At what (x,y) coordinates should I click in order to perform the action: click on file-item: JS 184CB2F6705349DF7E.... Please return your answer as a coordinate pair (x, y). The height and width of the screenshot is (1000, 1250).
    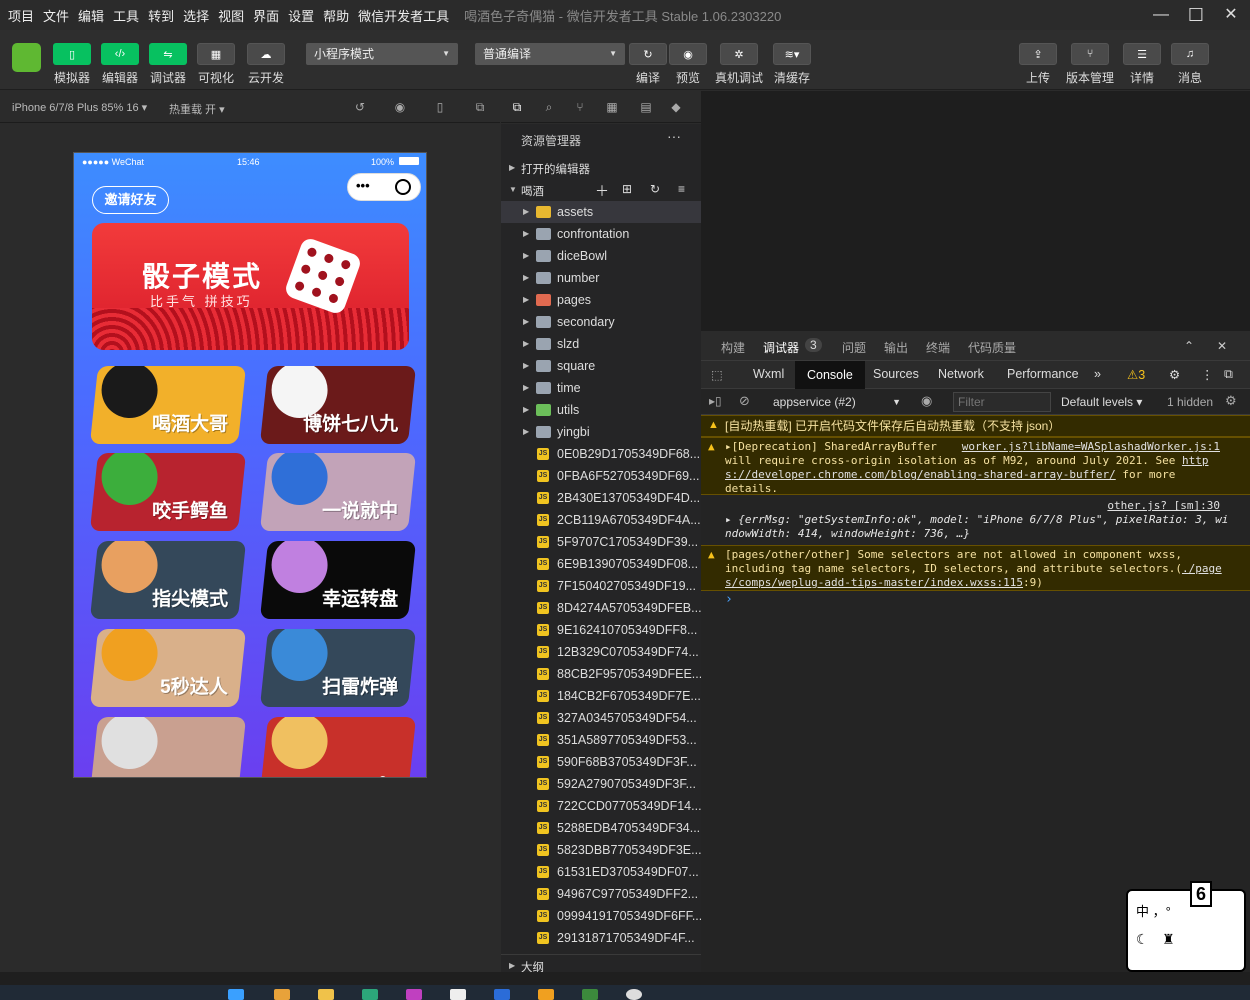
    Looking at the image, I should click on (601, 696).